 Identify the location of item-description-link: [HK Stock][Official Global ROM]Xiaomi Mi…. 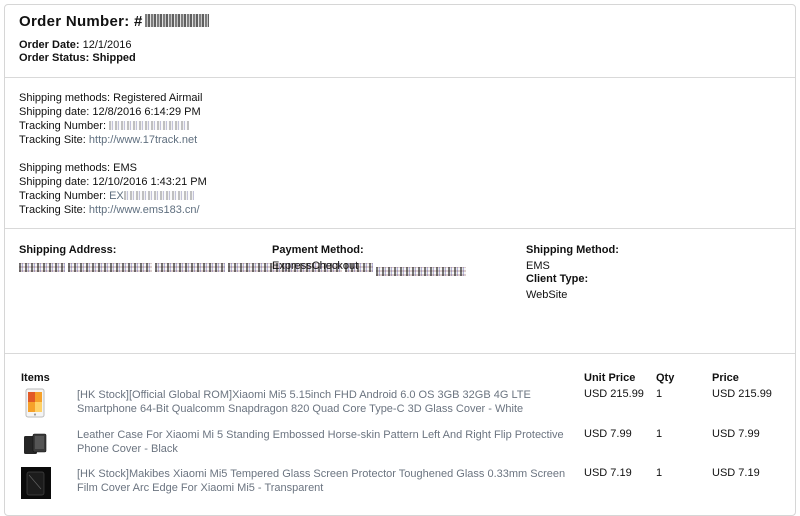
(324, 402).